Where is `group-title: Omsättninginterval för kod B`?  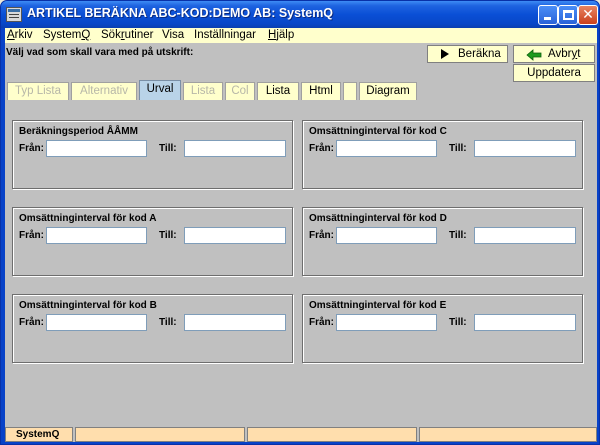
group-title: Omsättninginterval för kod B is located at coordinates (88, 305).